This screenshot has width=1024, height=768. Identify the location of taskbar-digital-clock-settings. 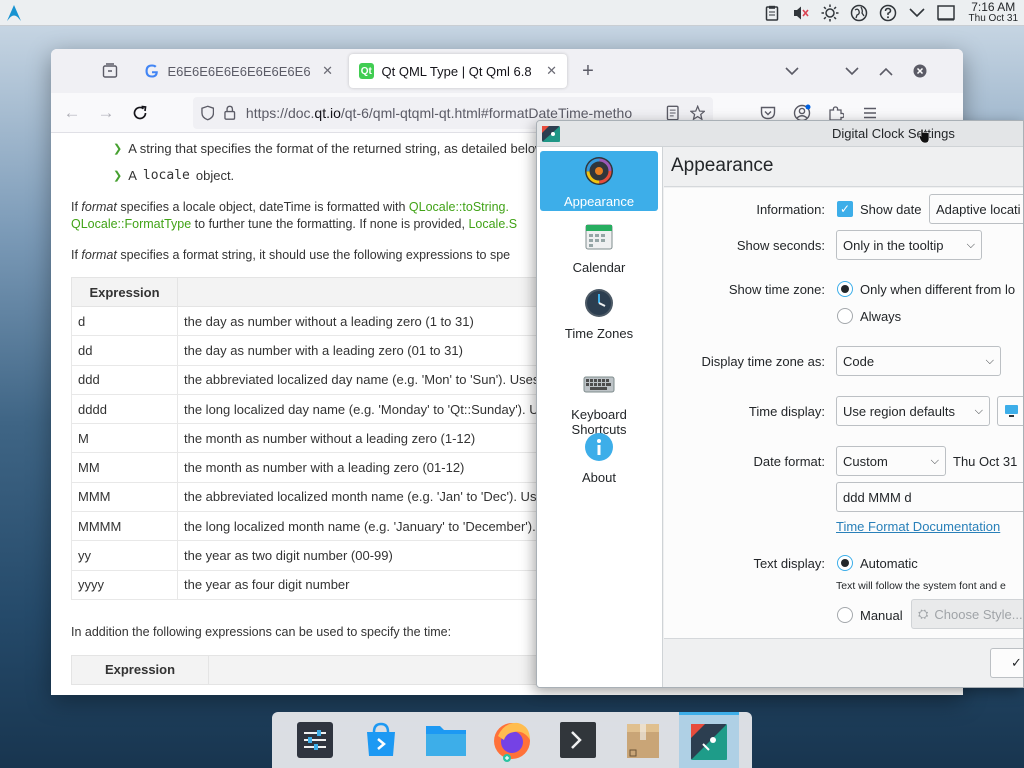
(709, 740).